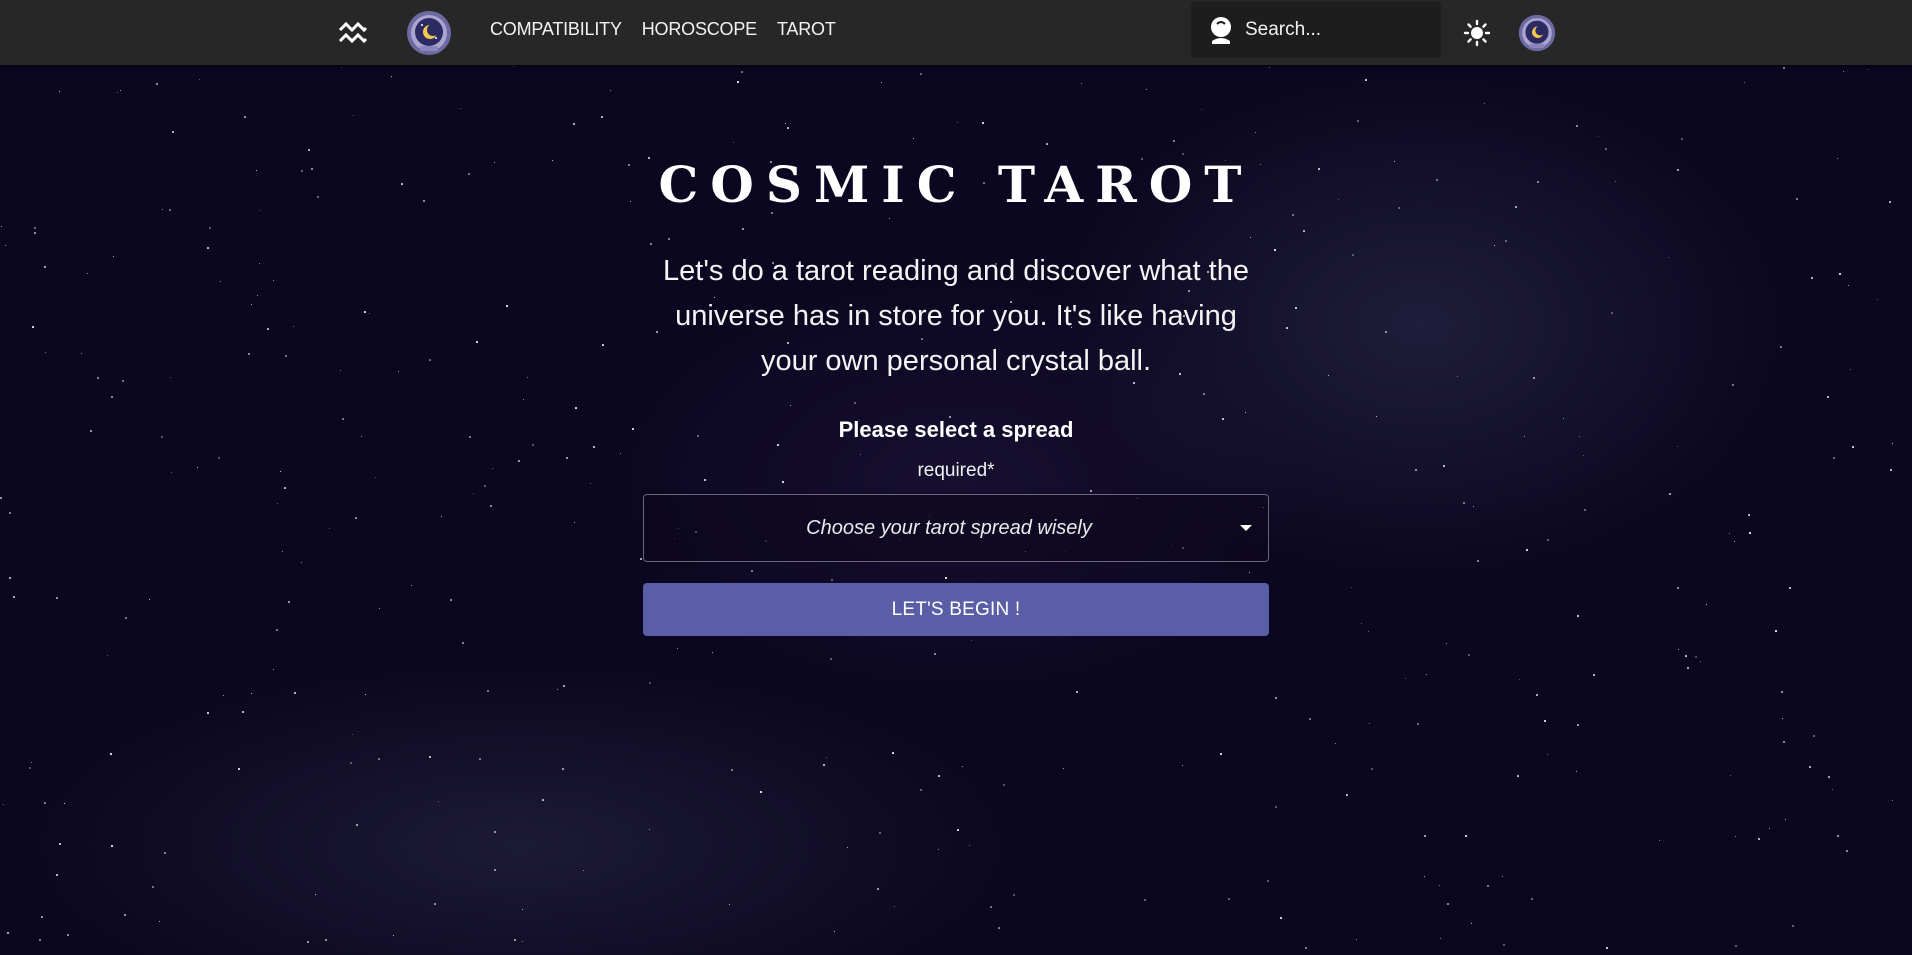 Image resolution: width=1912 pixels, height=955 pixels. I want to click on required-label: required*, so click(956, 470).